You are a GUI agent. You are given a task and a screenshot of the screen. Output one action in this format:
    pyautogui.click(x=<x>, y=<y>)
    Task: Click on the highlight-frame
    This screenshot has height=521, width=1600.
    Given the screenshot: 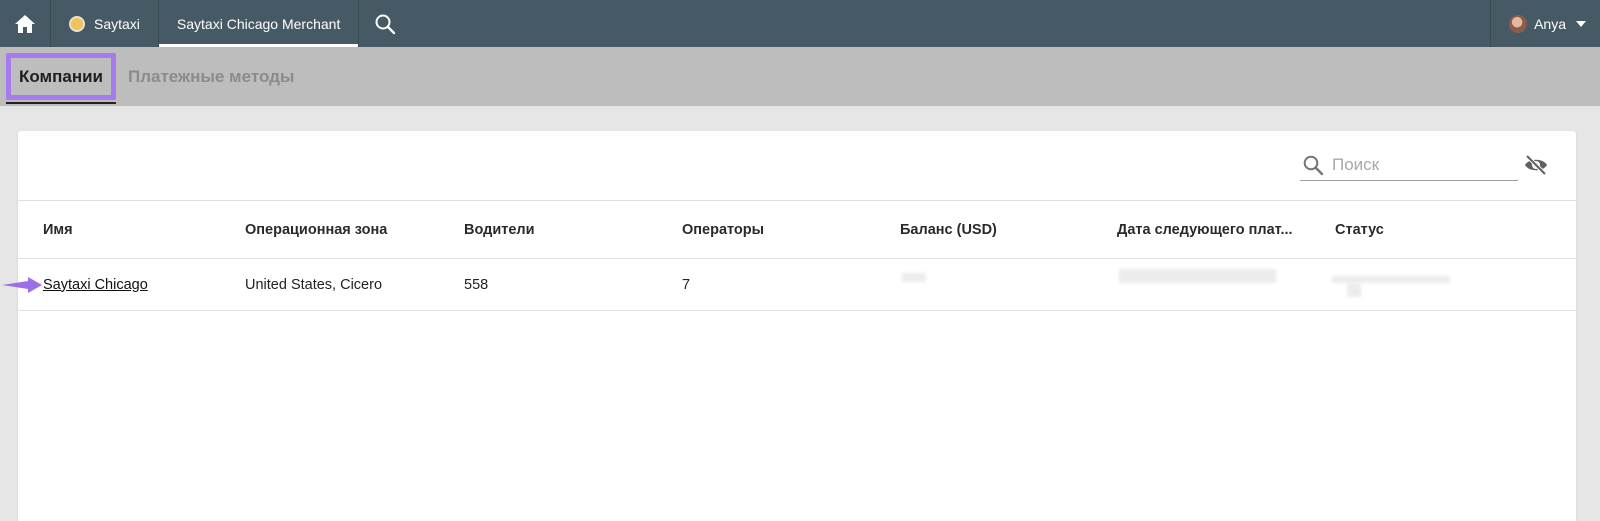 What is the action you would take?
    pyautogui.click(x=61, y=76)
    